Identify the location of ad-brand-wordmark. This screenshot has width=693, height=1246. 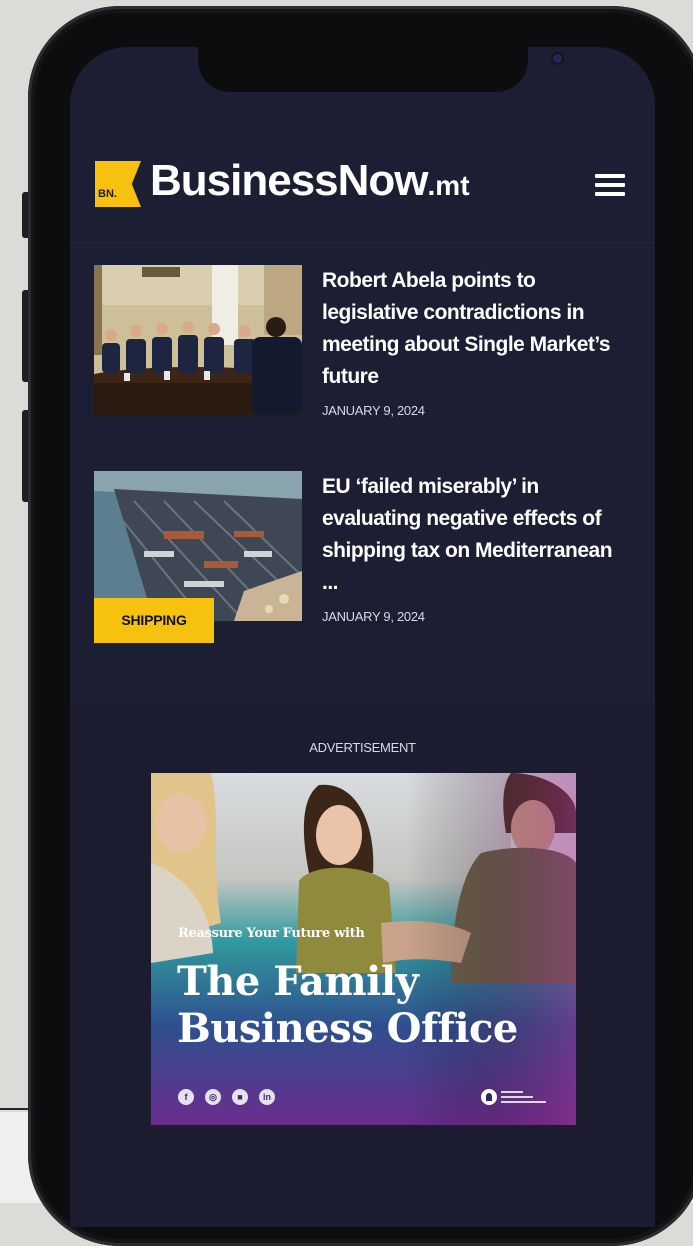
(523, 1098).